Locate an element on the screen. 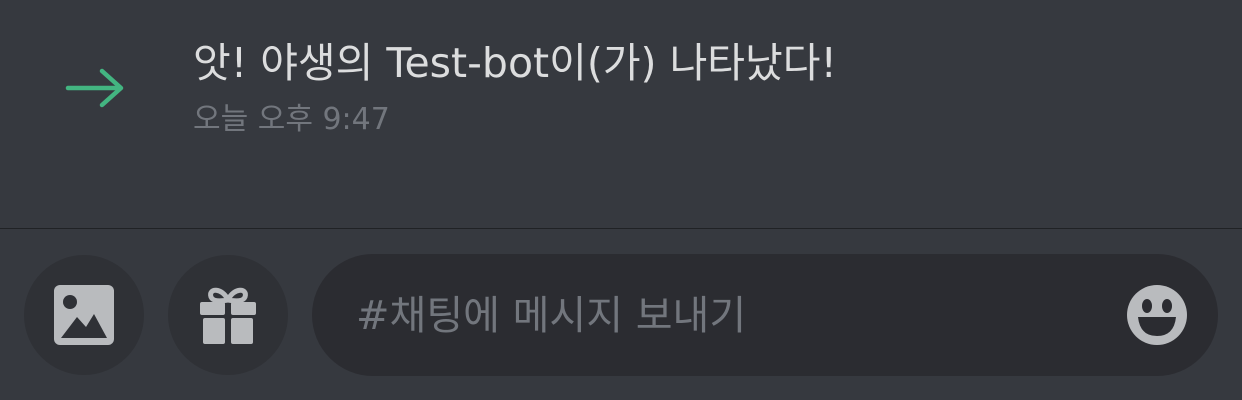 The height and width of the screenshot is (400, 1242). join-arrow-icon is located at coordinates (95, 88).